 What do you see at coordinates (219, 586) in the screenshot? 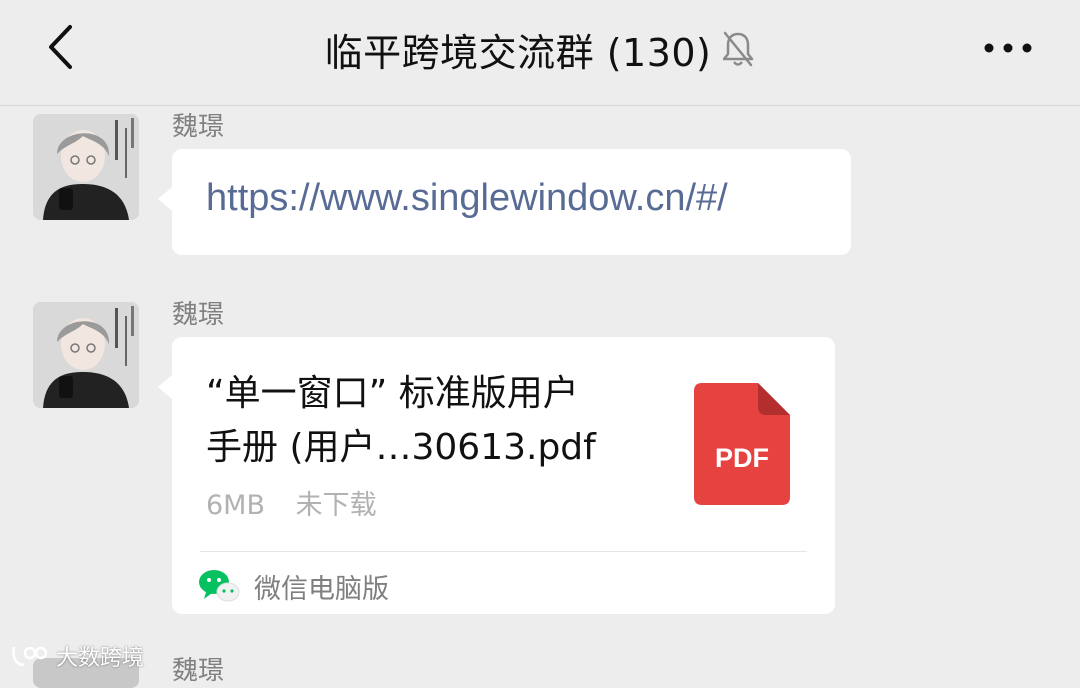
I see `wechat-icon` at bounding box center [219, 586].